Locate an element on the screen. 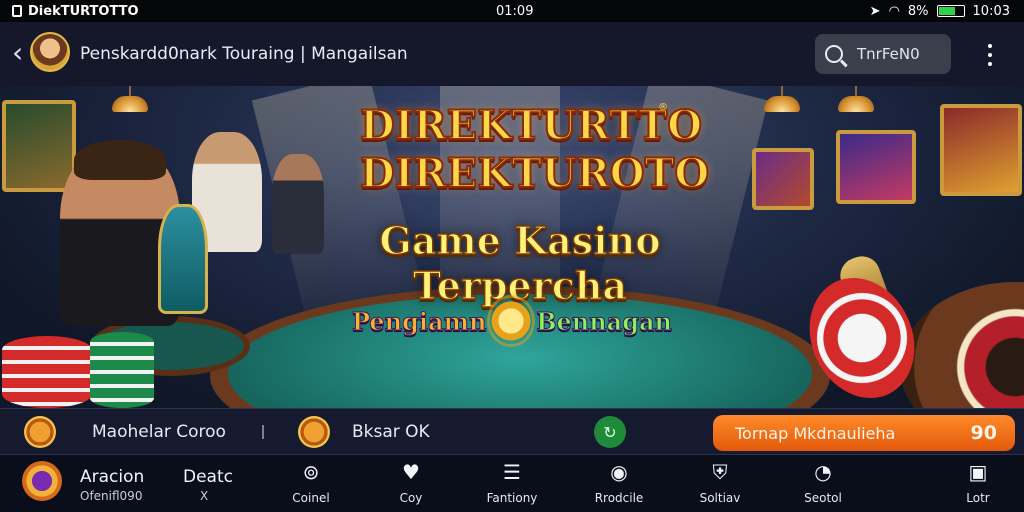 Image resolution: width=1024 pixels, height=512 pixels. chat-icon: ◔ is located at coordinates (823, 472).